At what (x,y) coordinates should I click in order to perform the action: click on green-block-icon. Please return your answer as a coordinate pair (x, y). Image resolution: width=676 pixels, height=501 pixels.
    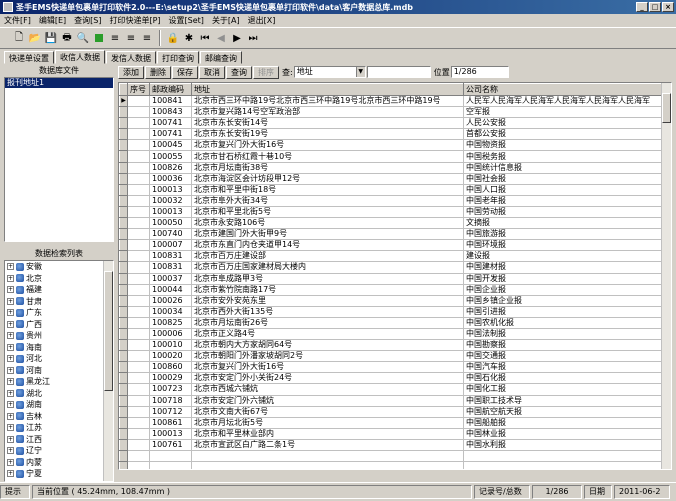
    Looking at the image, I should click on (99, 38).